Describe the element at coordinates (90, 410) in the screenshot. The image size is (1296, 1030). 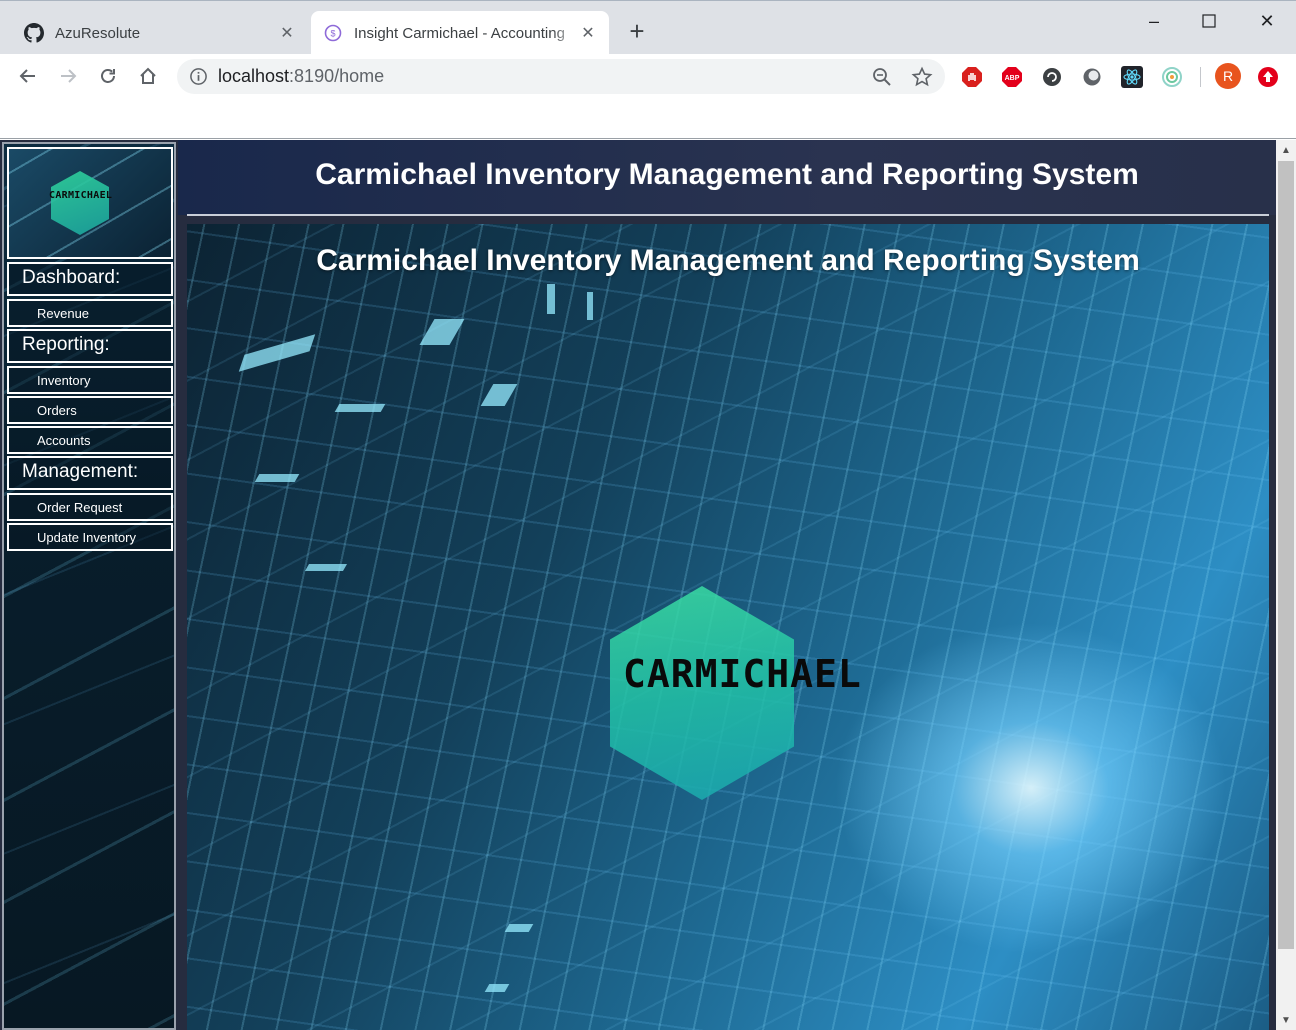
I see `sidebar-item-orders: Orders` at that location.